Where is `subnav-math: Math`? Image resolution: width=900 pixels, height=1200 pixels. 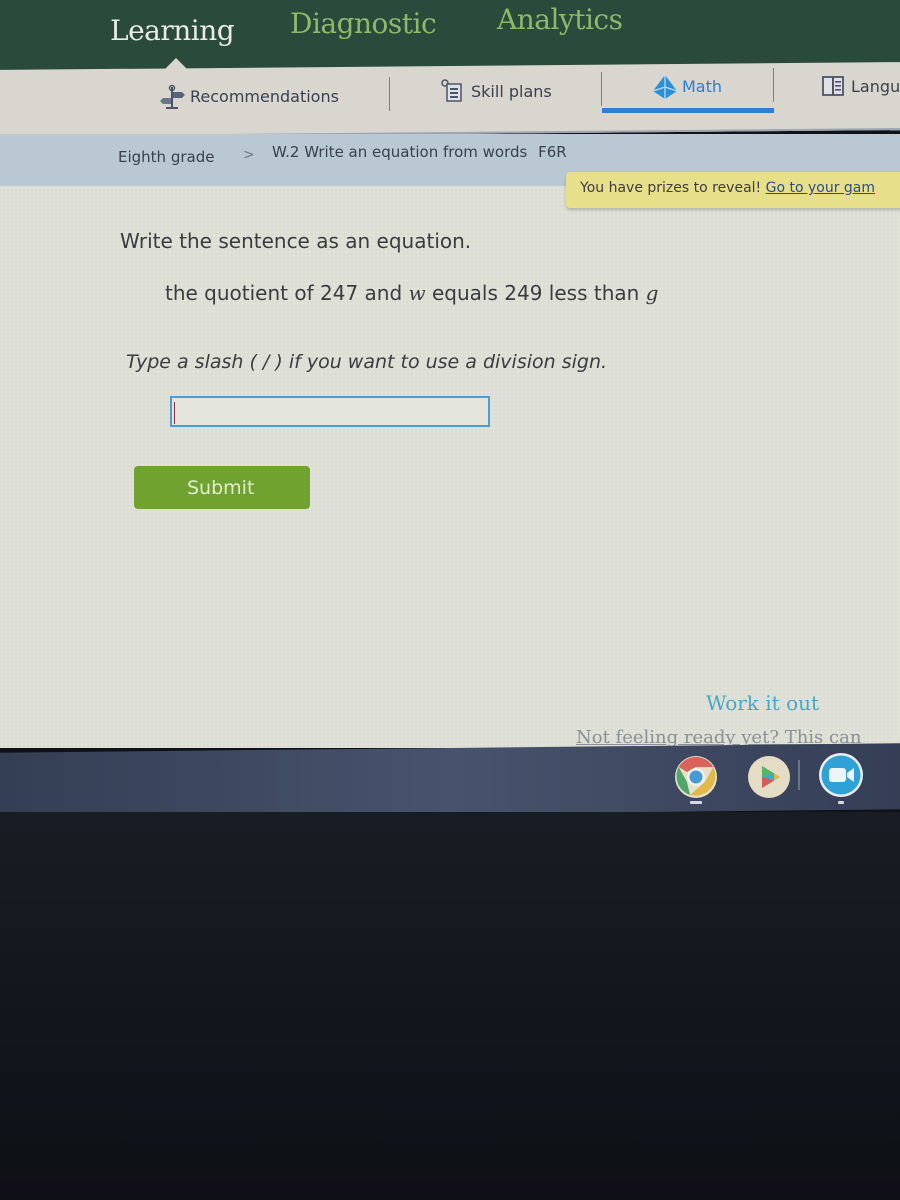 subnav-math: Math is located at coordinates (687, 86).